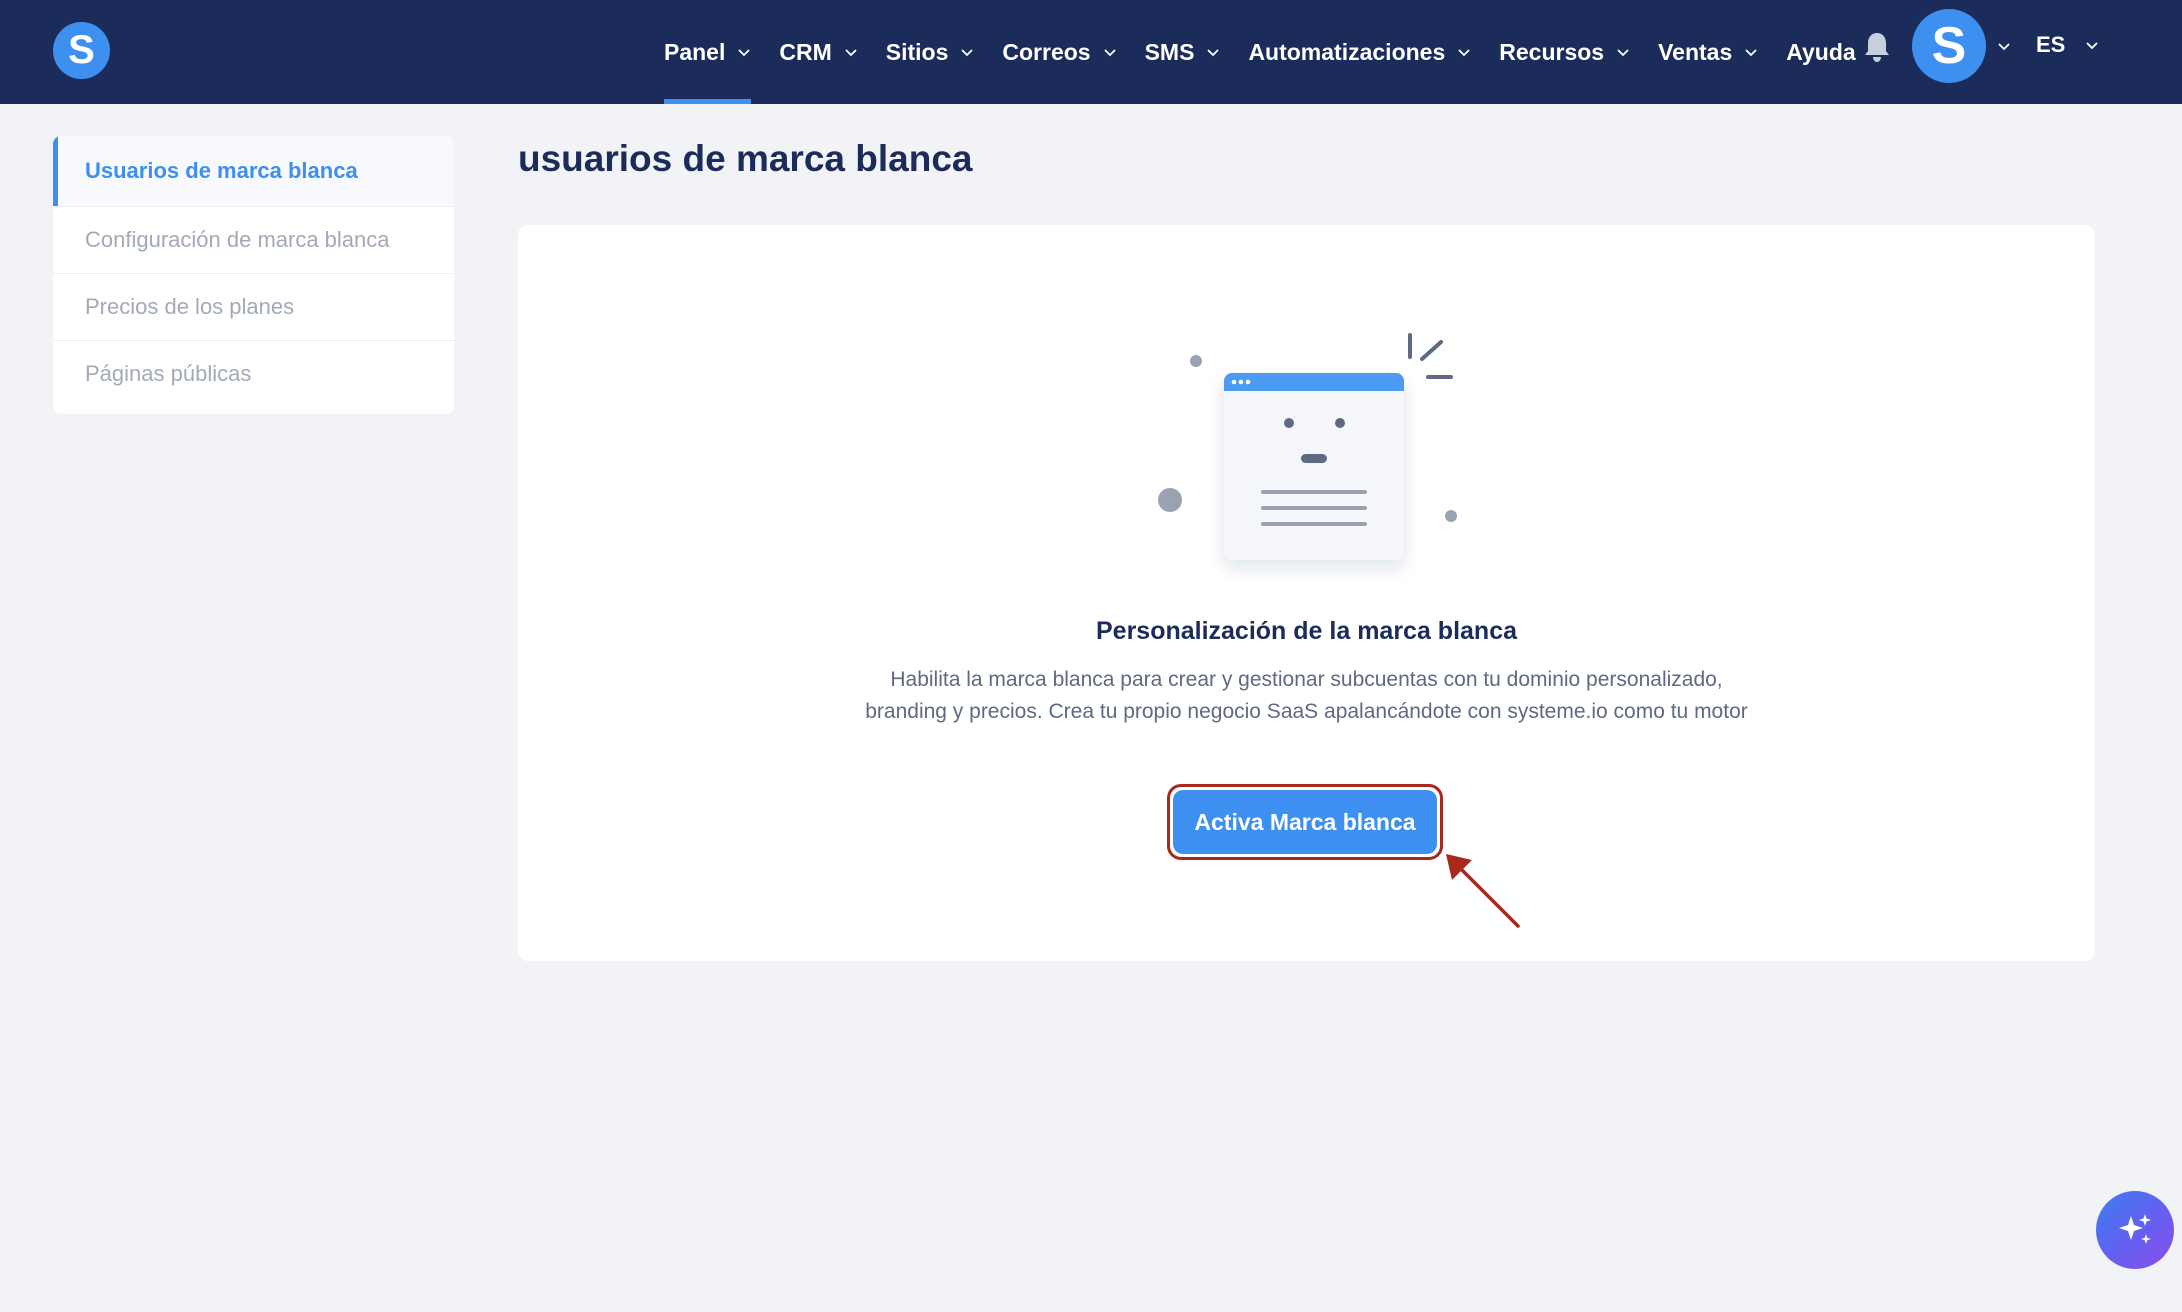  I want to click on nav-item-label: Panel, so click(695, 51).